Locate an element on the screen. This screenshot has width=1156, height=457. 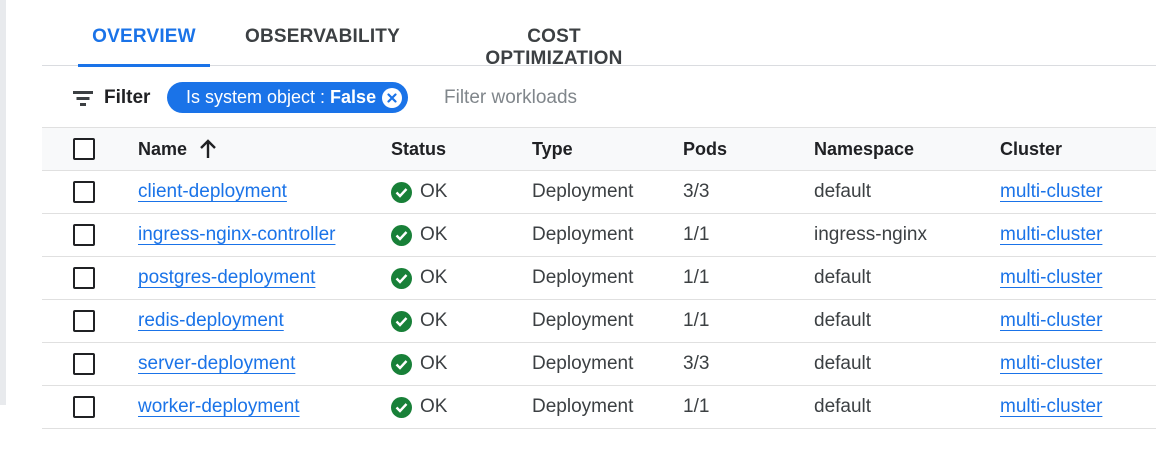
tab-bar: OVERVIEW OBSERVABILITY COST OPTIMIZATION is located at coordinates (599, 34).